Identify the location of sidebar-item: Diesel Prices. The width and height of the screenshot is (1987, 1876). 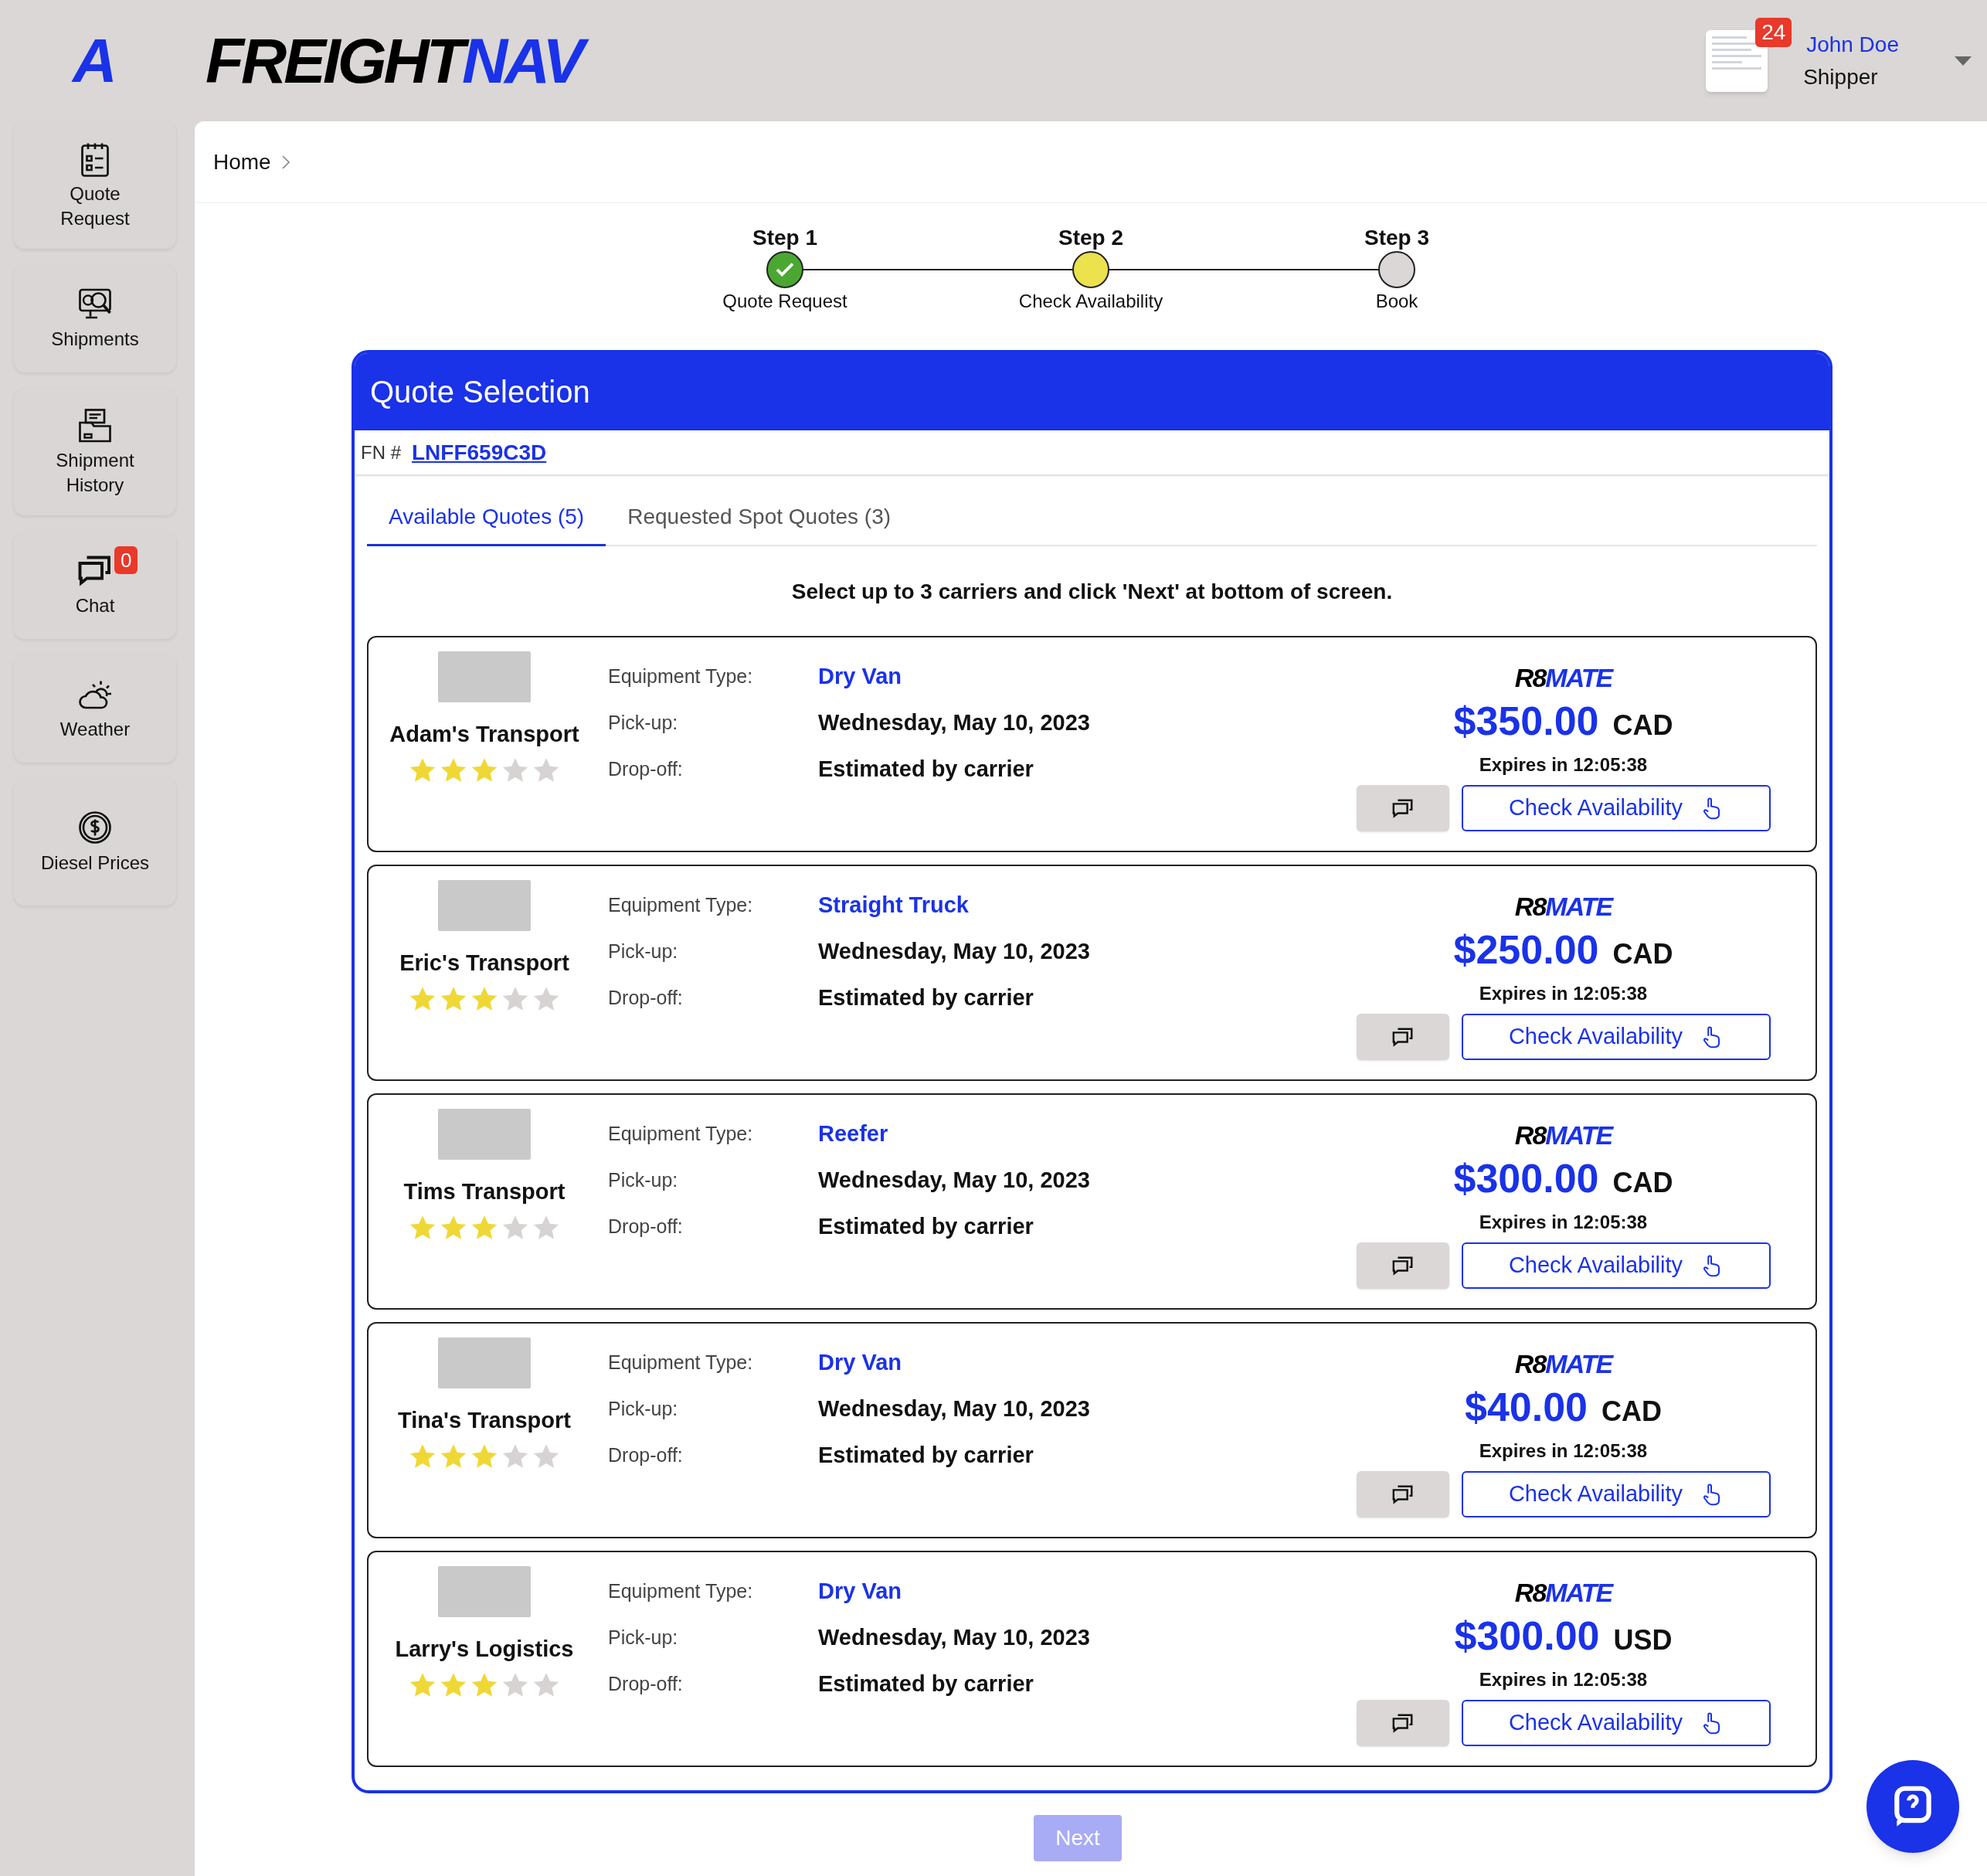
(95, 842).